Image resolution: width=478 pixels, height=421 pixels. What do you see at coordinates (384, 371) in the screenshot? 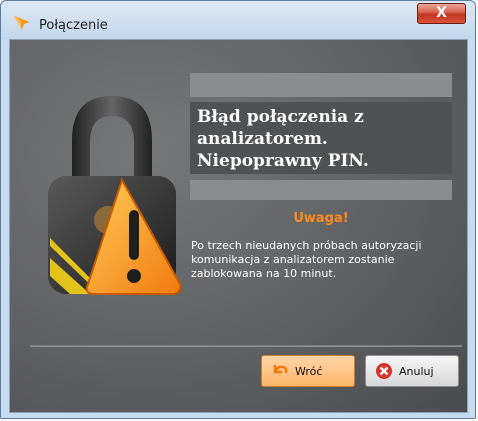
I see `cancel-x-icon` at bounding box center [384, 371].